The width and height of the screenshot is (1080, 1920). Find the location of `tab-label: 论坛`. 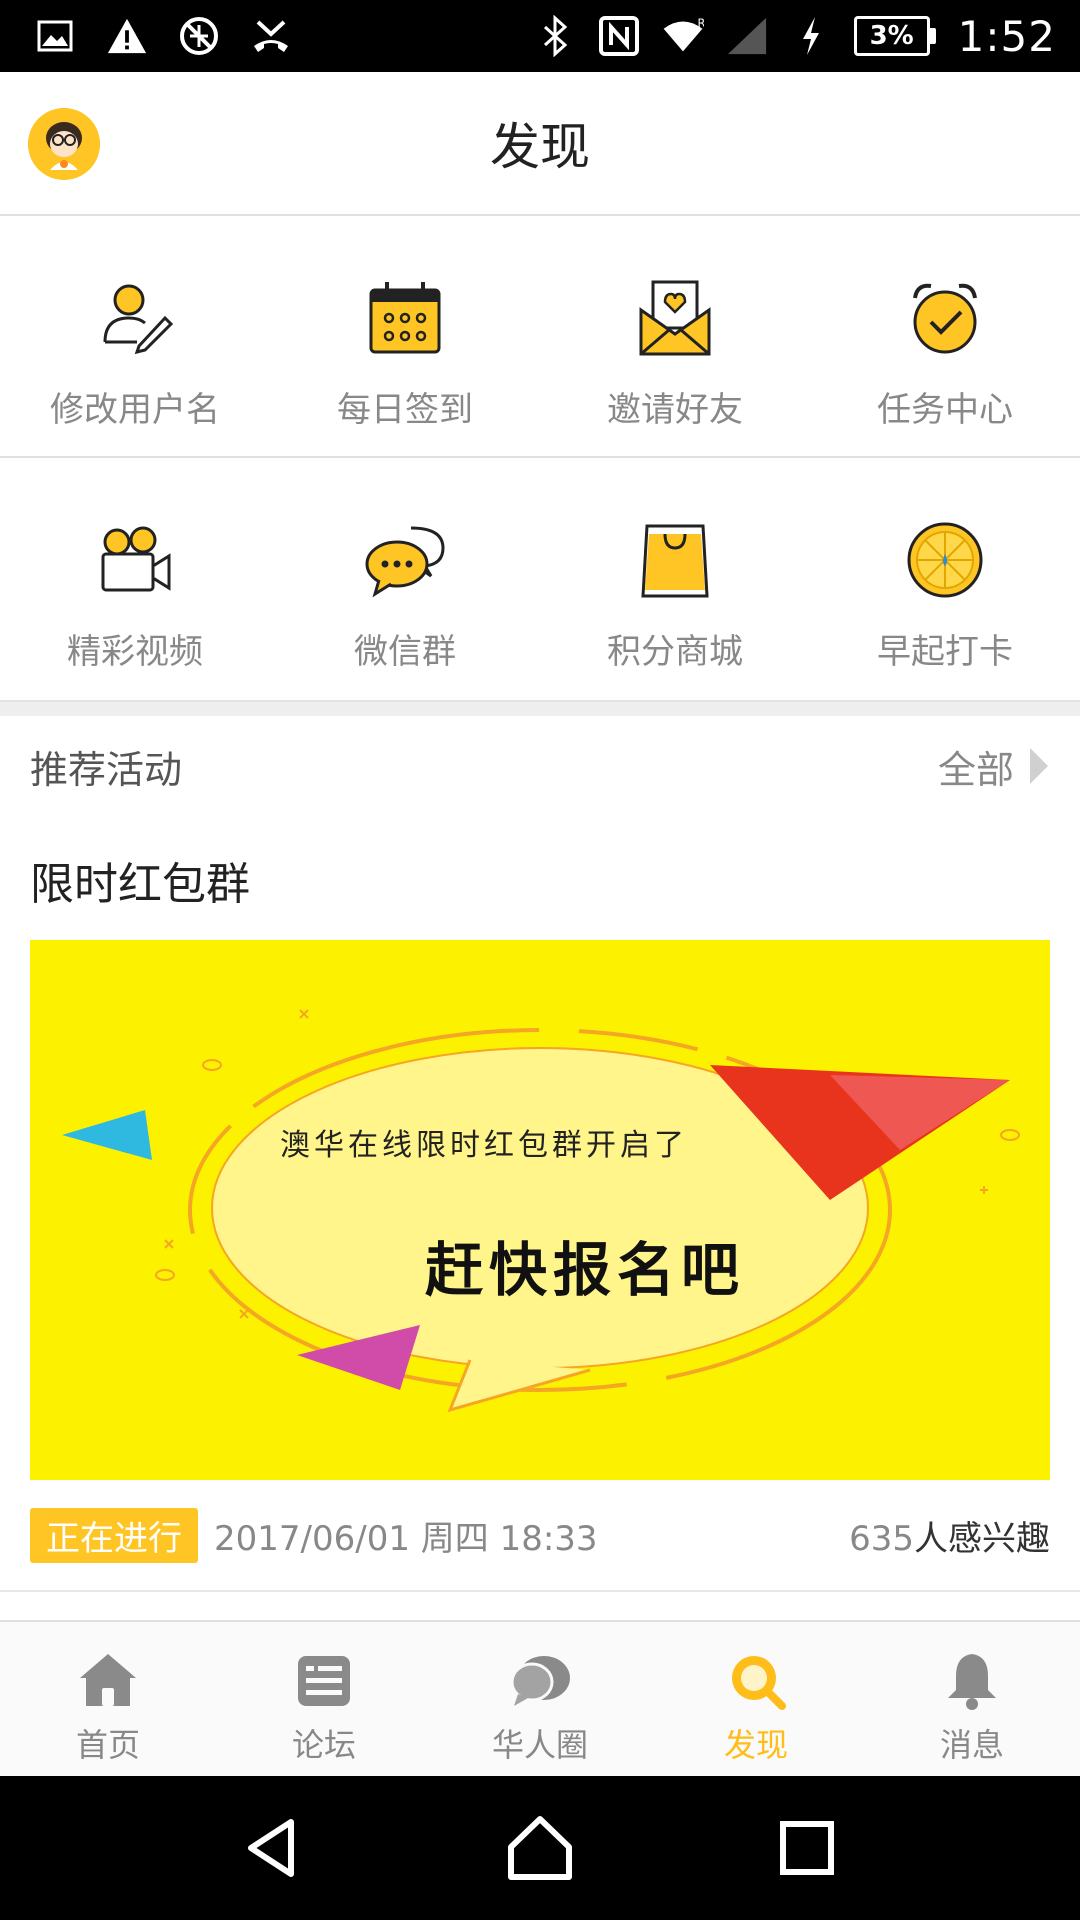

tab-label: 论坛 is located at coordinates (323, 1745).